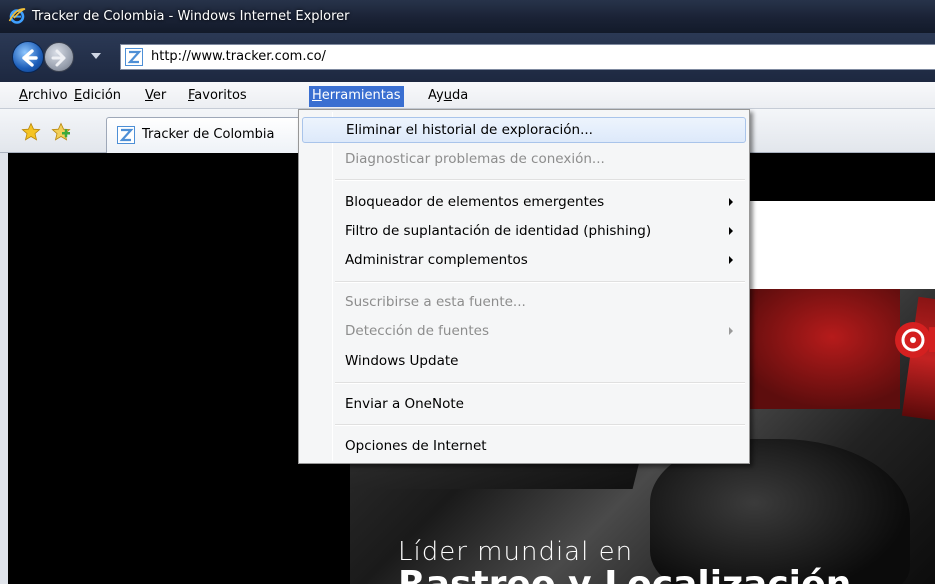 The image size is (935, 584). What do you see at coordinates (930, 341) in the screenshot?
I see `brand-logo-letter: E` at bounding box center [930, 341].